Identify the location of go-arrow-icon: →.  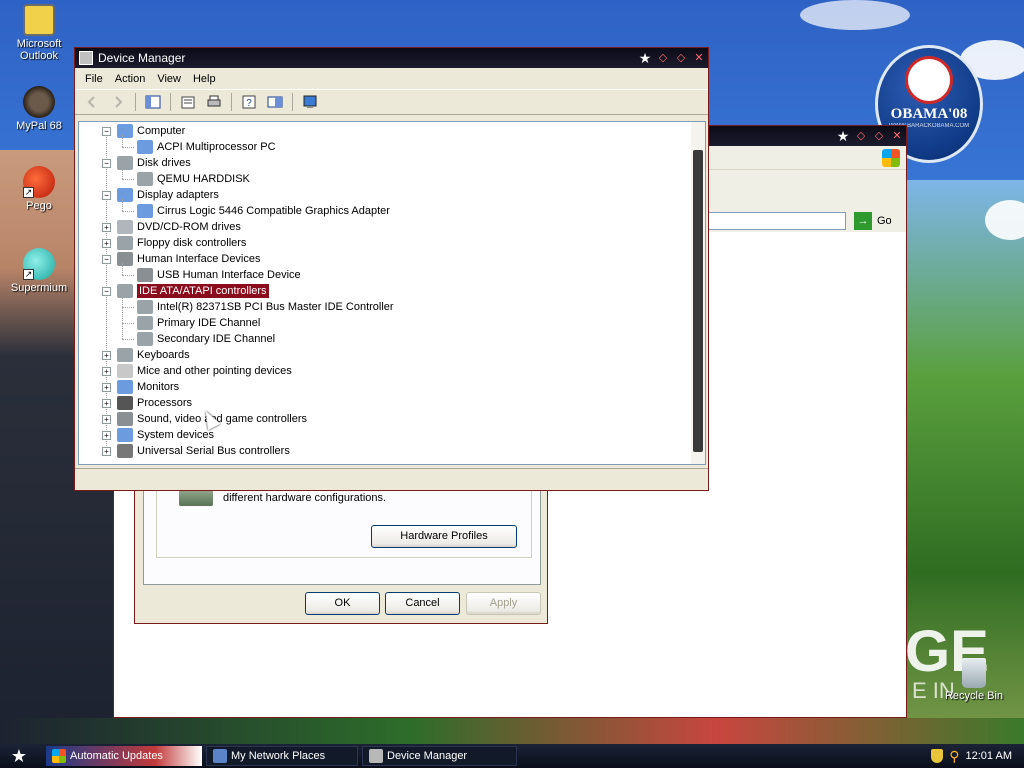
(863, 221).